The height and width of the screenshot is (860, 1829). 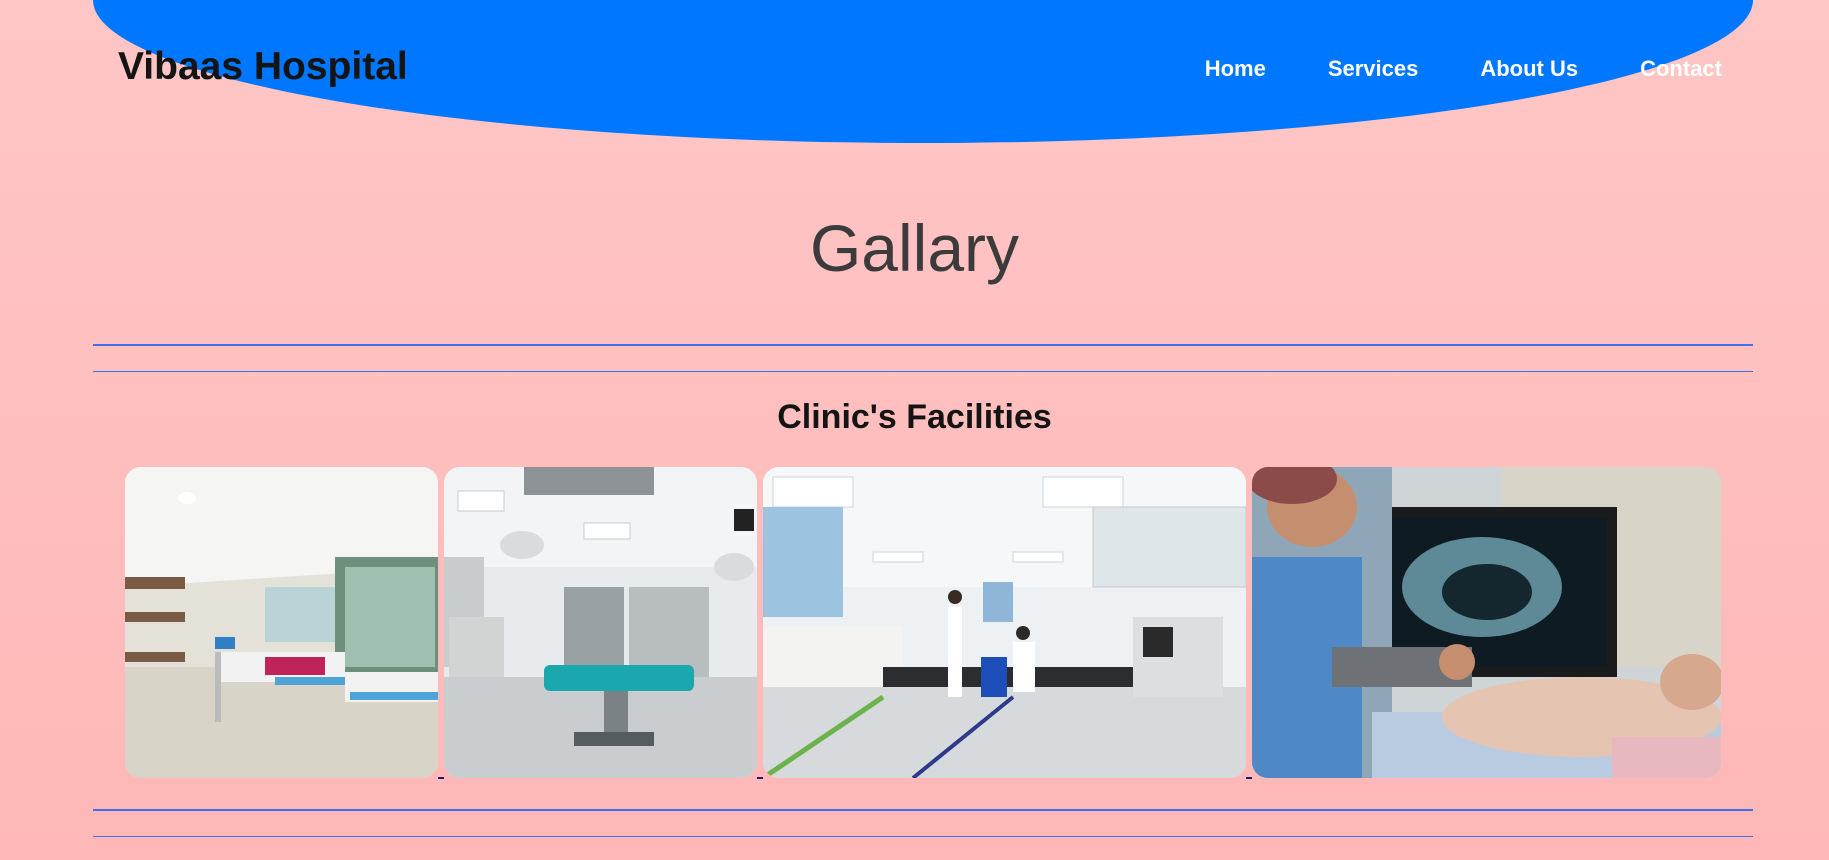 What do you see at coordinates (1681, 69) in the screenshot?
I see `nav-contact-link: Contact` at bounding box center [1681, 69].